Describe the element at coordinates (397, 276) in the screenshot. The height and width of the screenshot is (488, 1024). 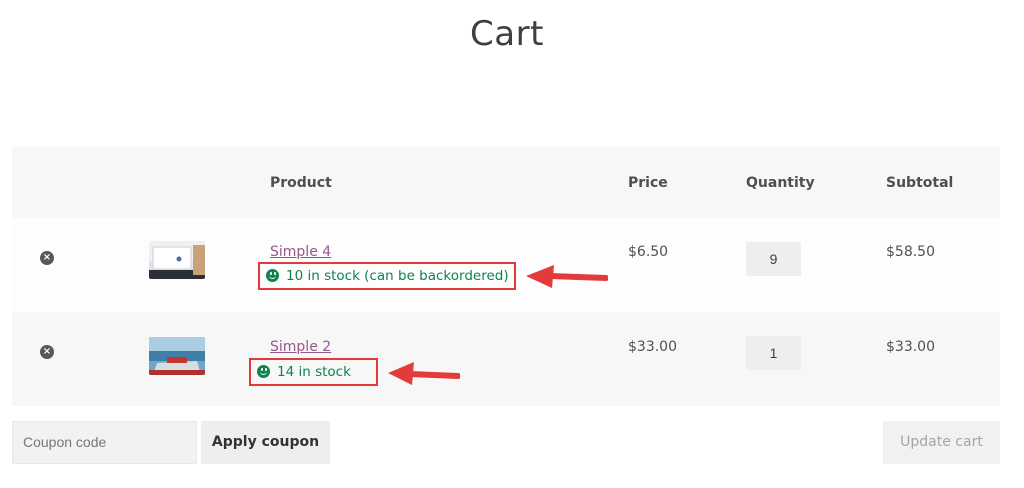
I see `stock-text: 10 in stock (can be backordered)` at that location.